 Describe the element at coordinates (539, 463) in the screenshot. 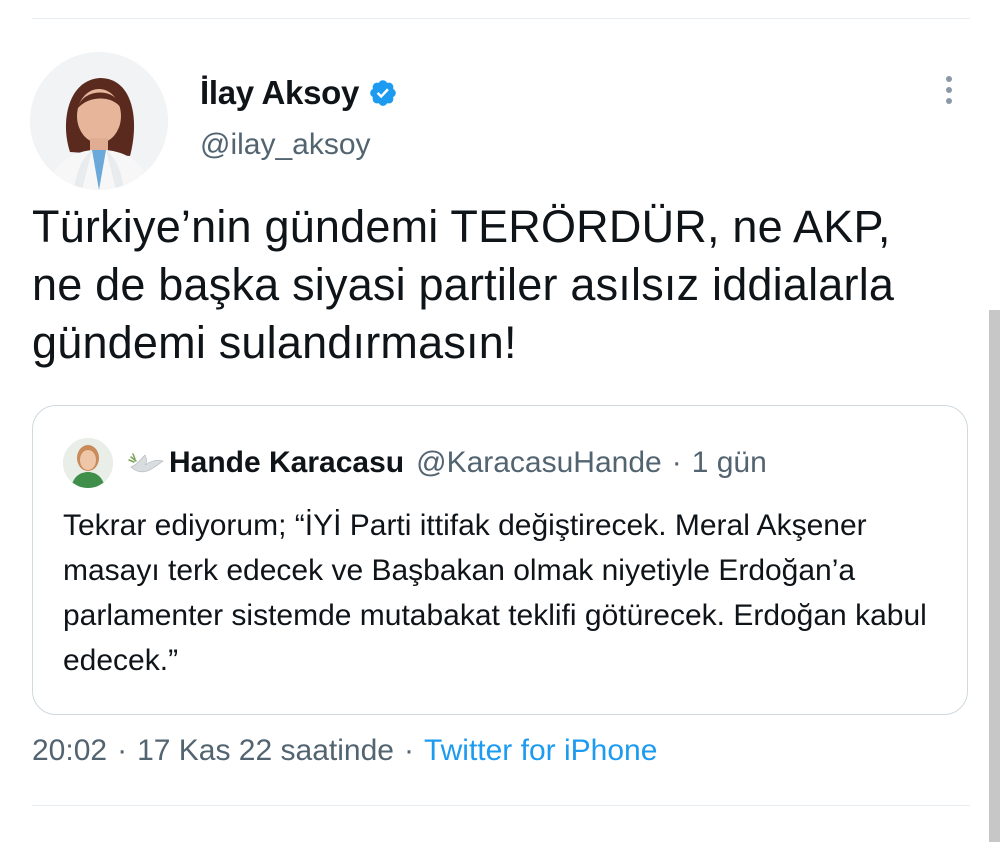

I see `quoted-author-handle: @KaracasuHande` at that location.